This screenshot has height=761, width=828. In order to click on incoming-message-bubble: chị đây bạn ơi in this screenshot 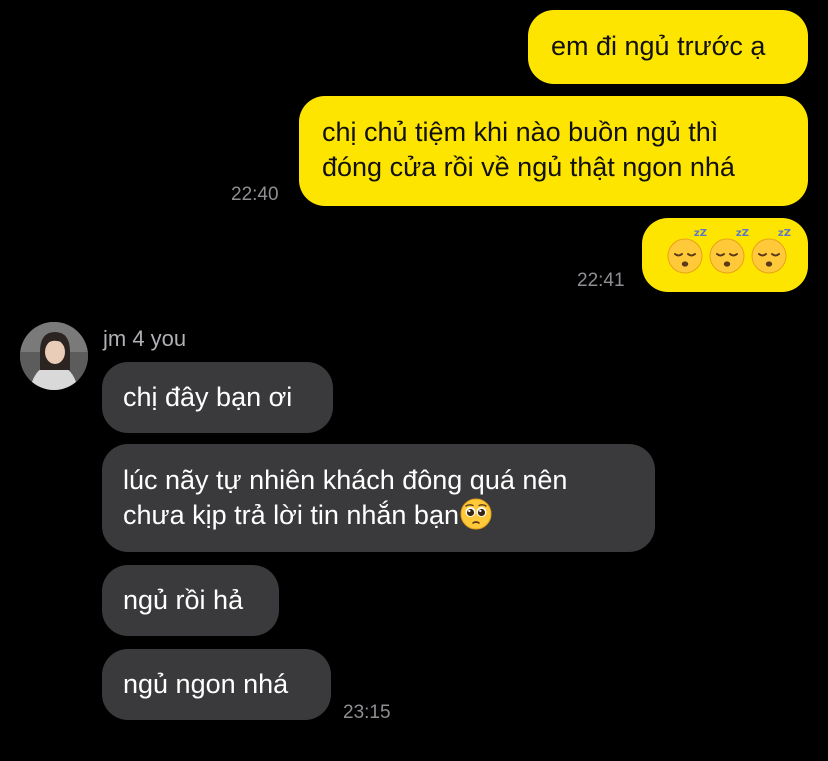, I will do `click(217, 397)`.